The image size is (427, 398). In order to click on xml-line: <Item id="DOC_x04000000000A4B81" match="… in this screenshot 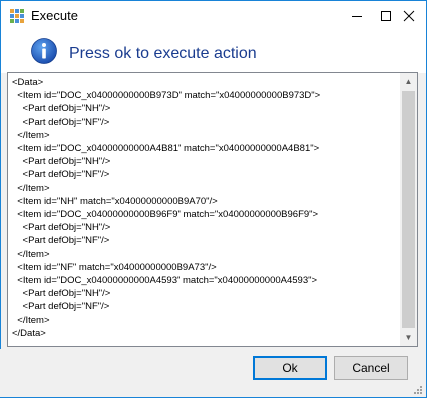, I will do `click(166, 149)`.